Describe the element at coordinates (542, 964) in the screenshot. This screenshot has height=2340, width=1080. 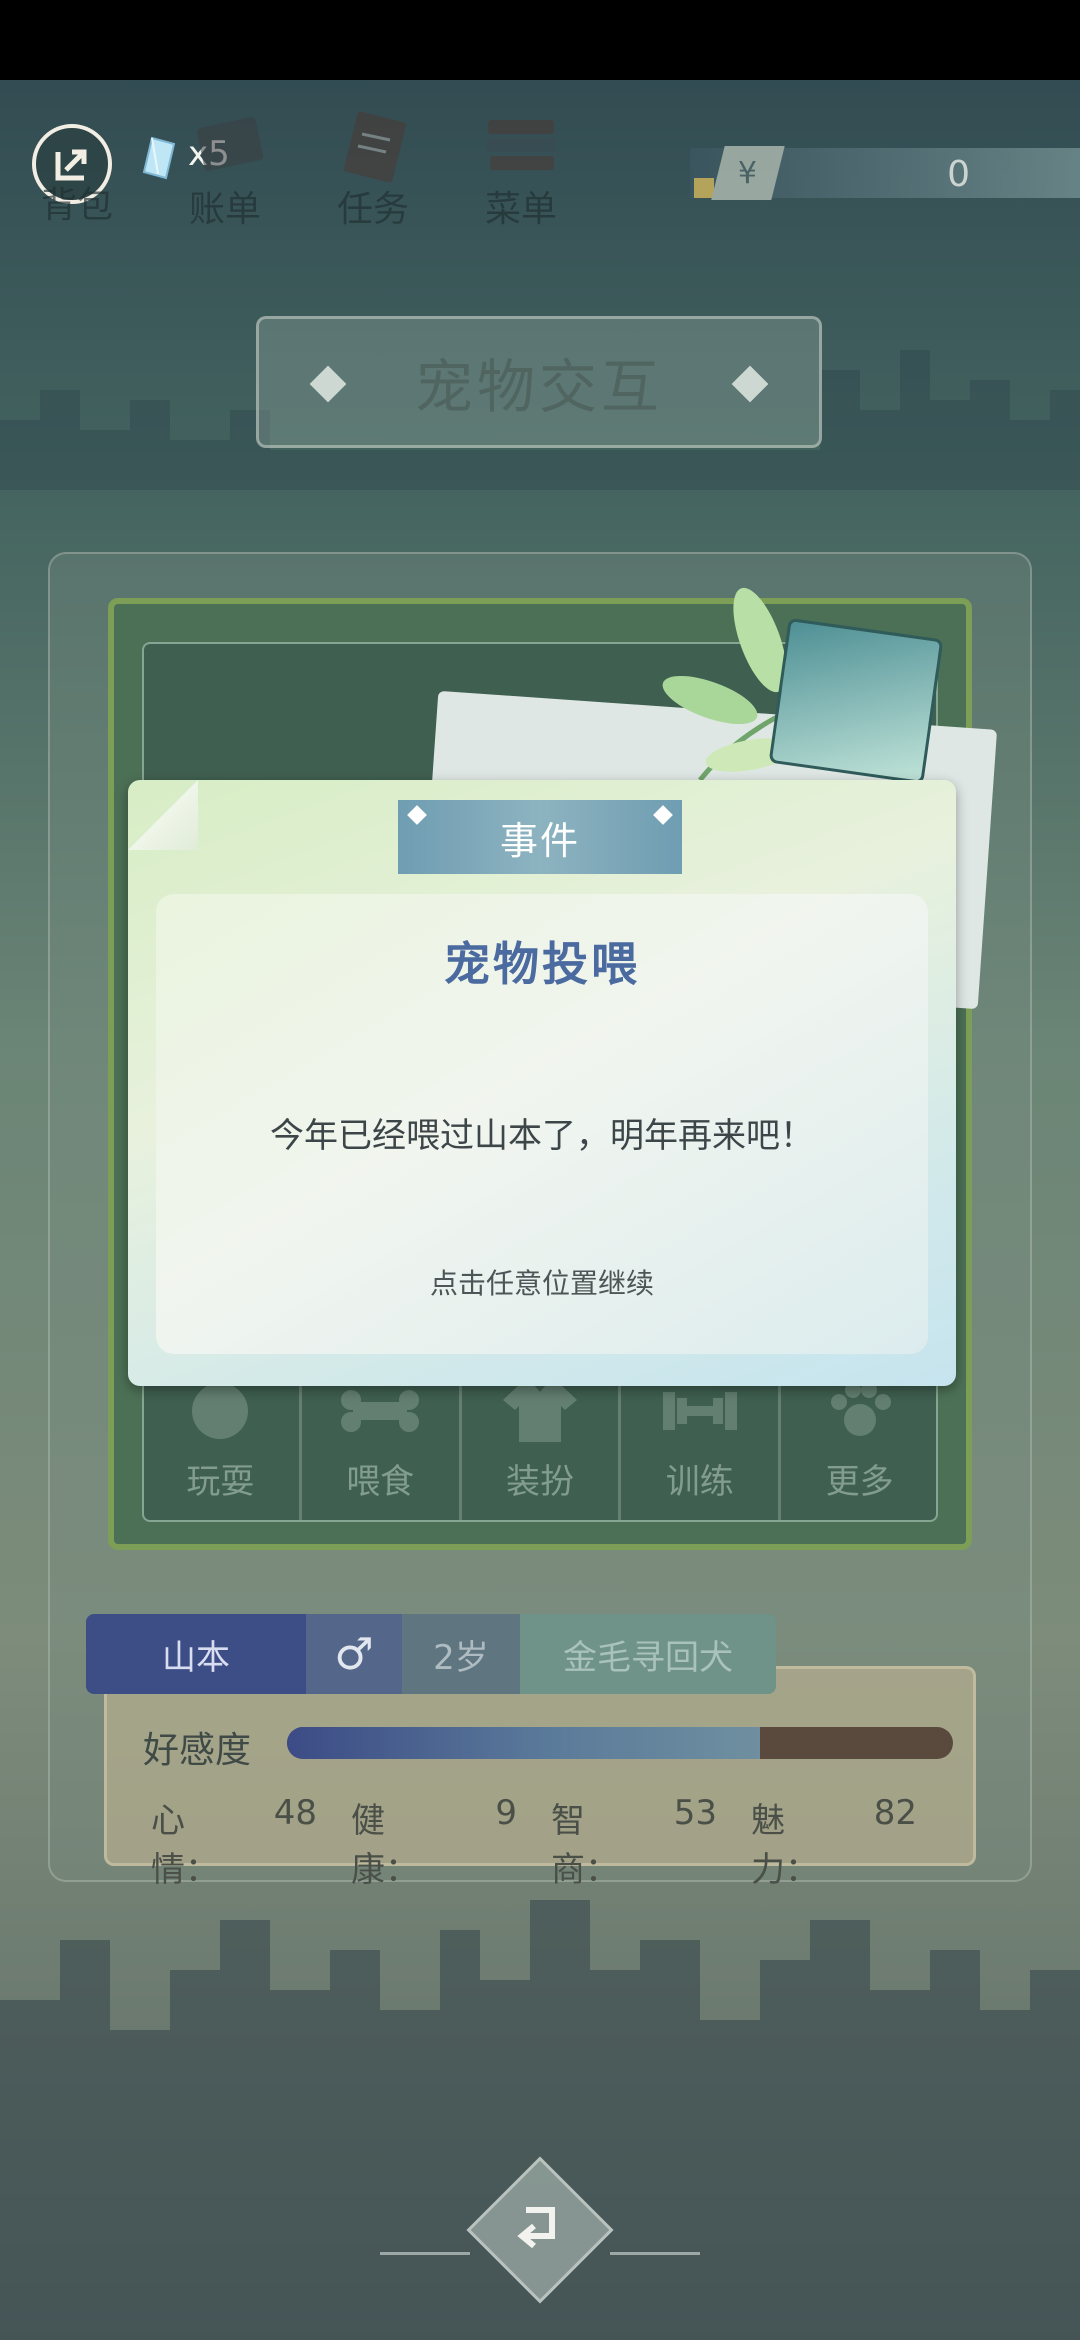
I see `modal-title: 宠物投喂` at that location.